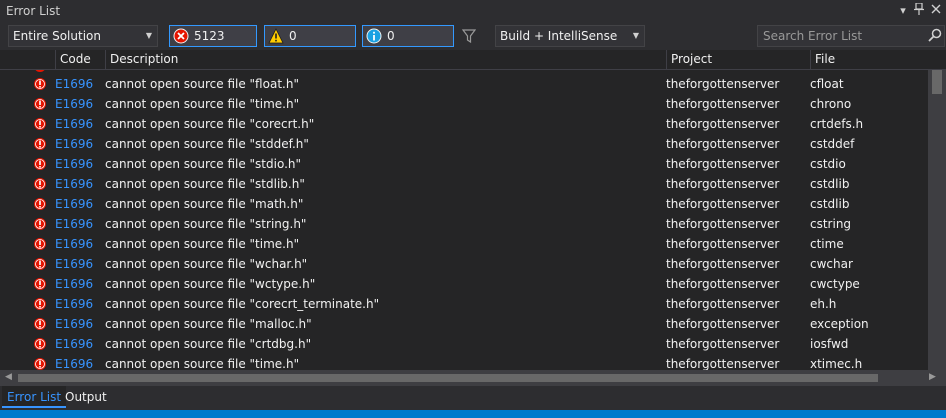  Describe the element at coordinates (919, 10) in the screenshot. I see `pin-icon` at that location.